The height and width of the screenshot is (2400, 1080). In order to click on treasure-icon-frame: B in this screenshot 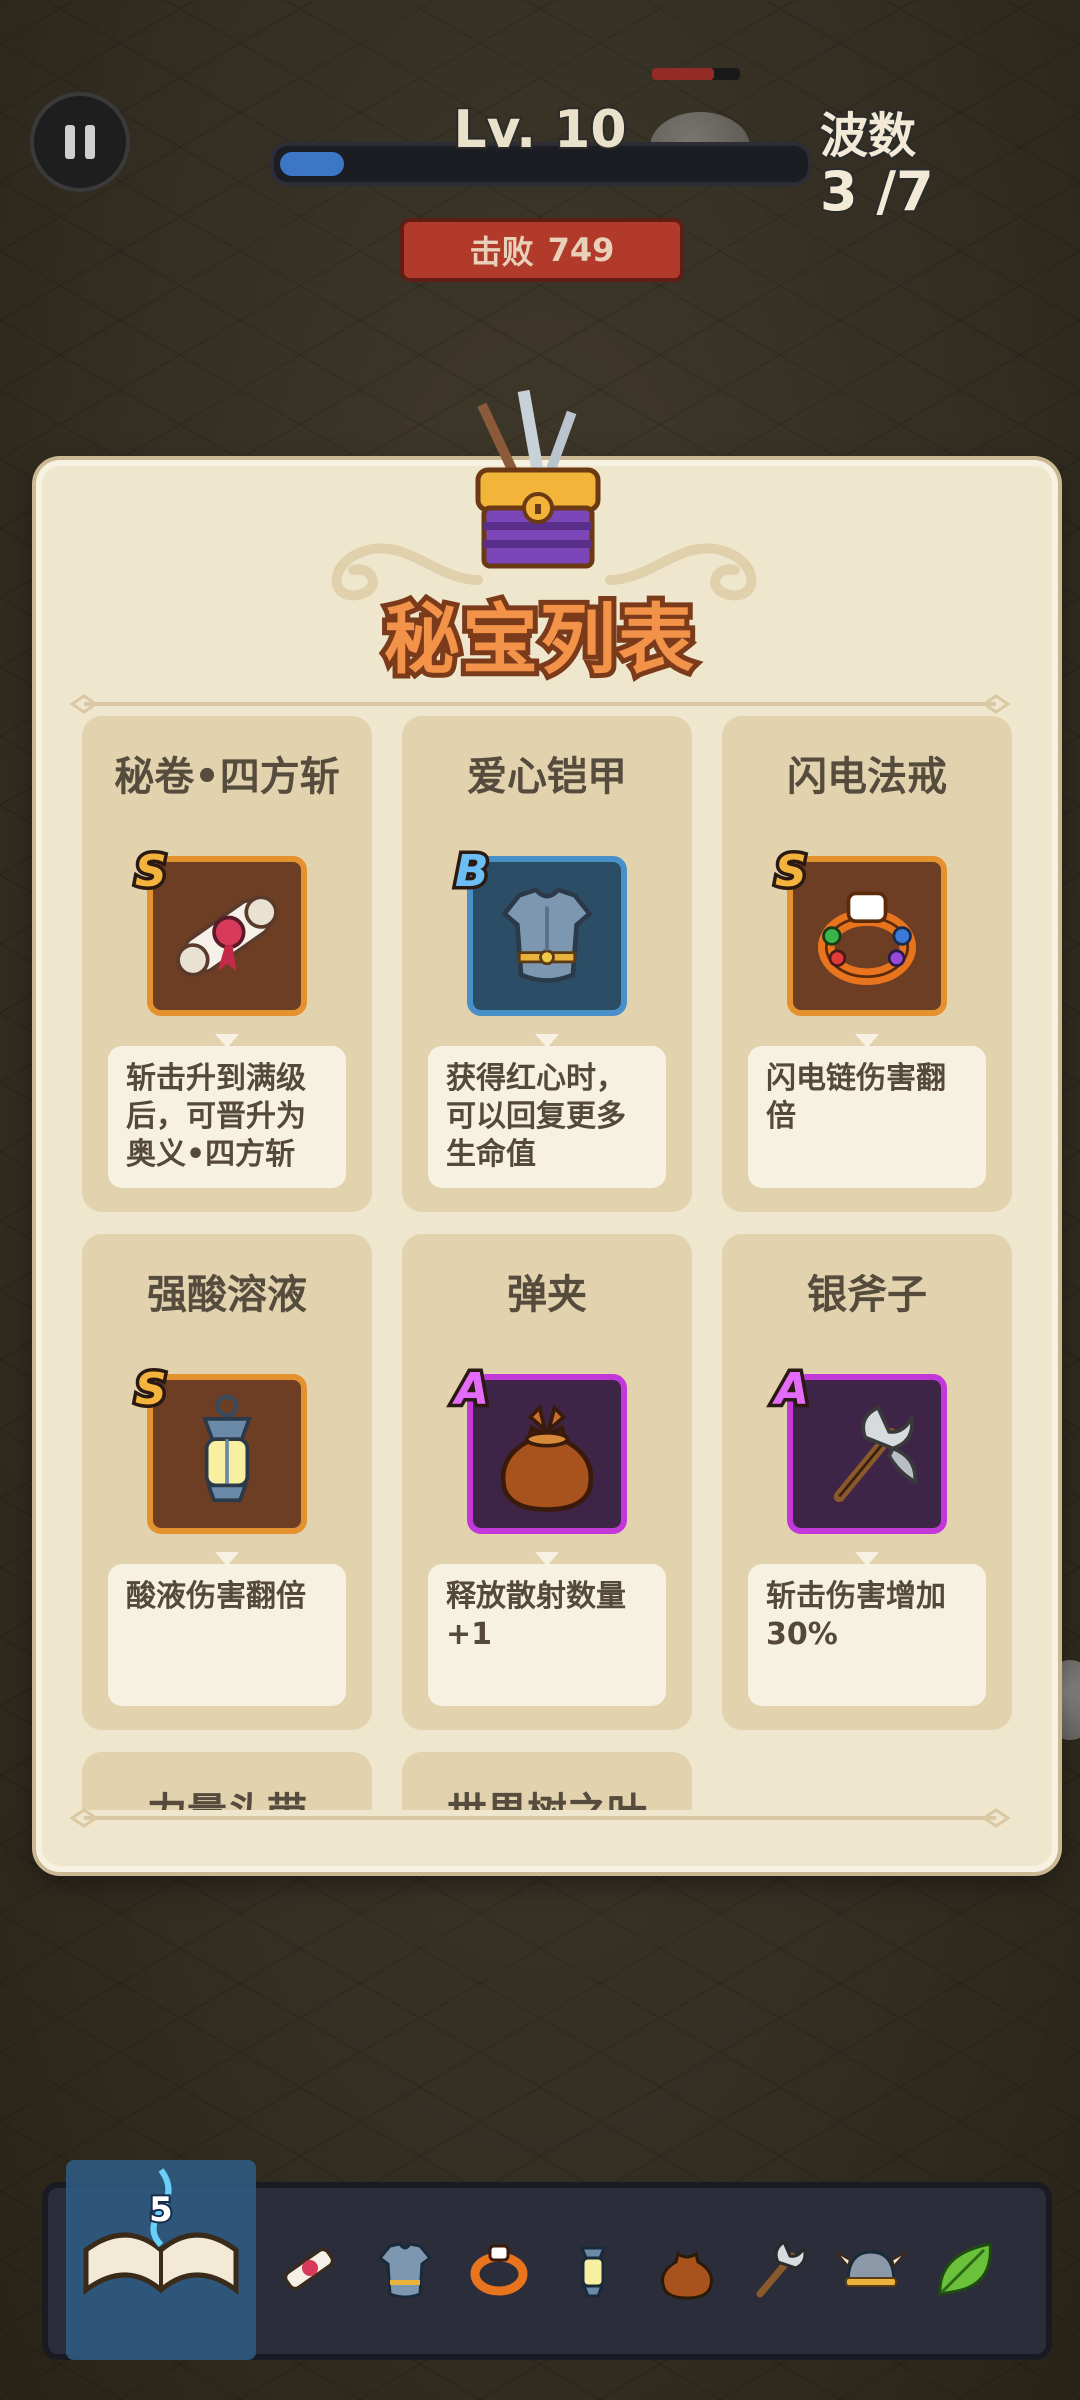, I will do `click(539, 929)`.